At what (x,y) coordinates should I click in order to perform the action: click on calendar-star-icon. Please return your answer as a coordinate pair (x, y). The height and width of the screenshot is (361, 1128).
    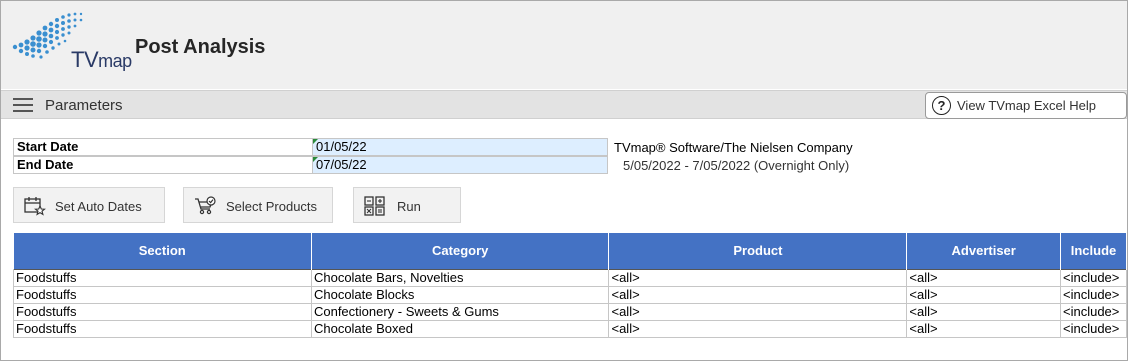
    Looking at the image, I should click on (35, 206).